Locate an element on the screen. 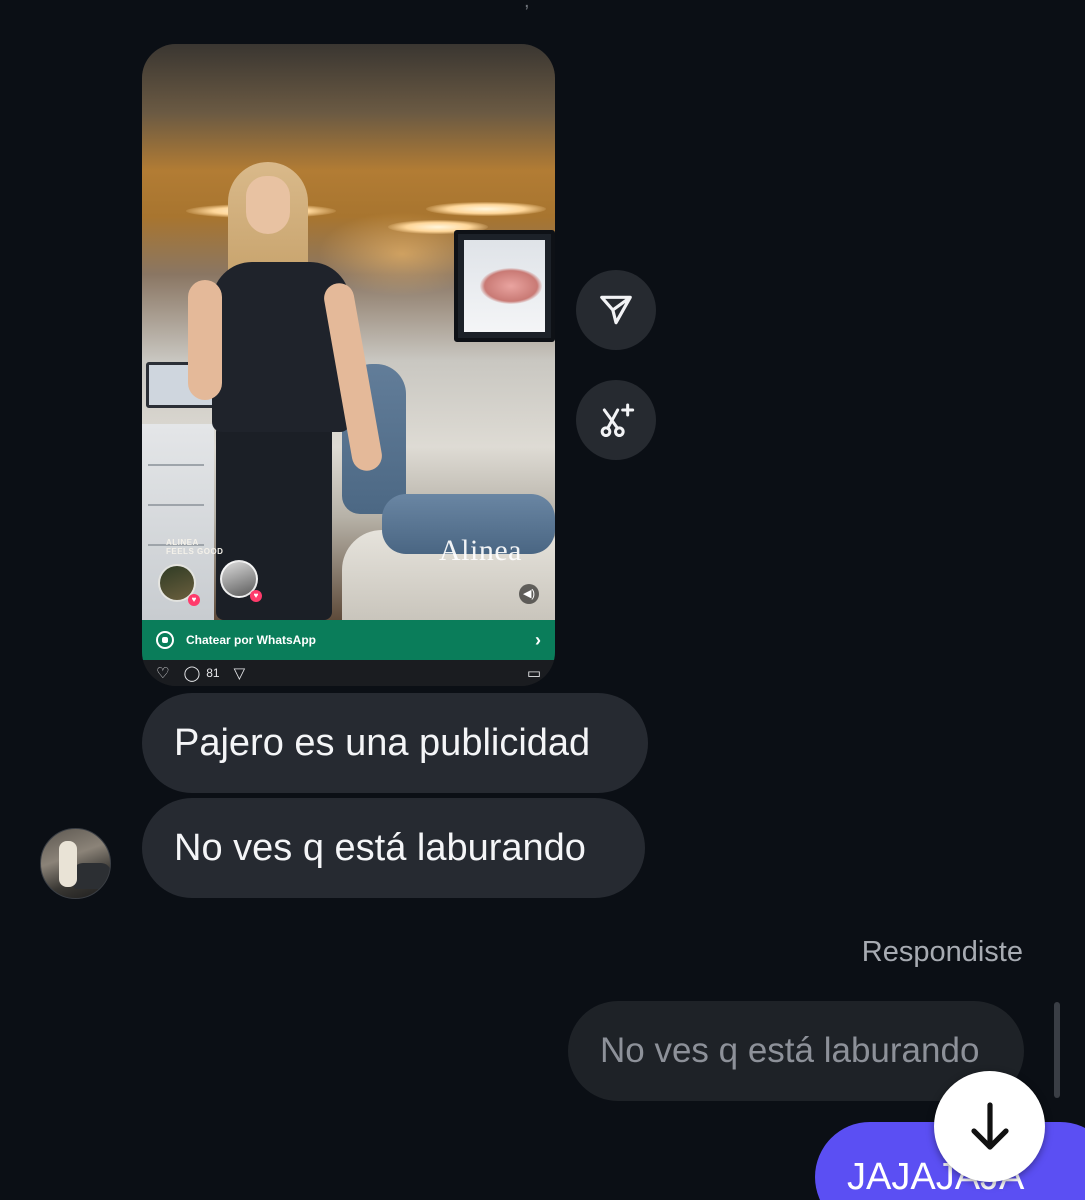 The width and height of the screenshot is (1085, 1200). send-icon is located at coordinates (616, 310).